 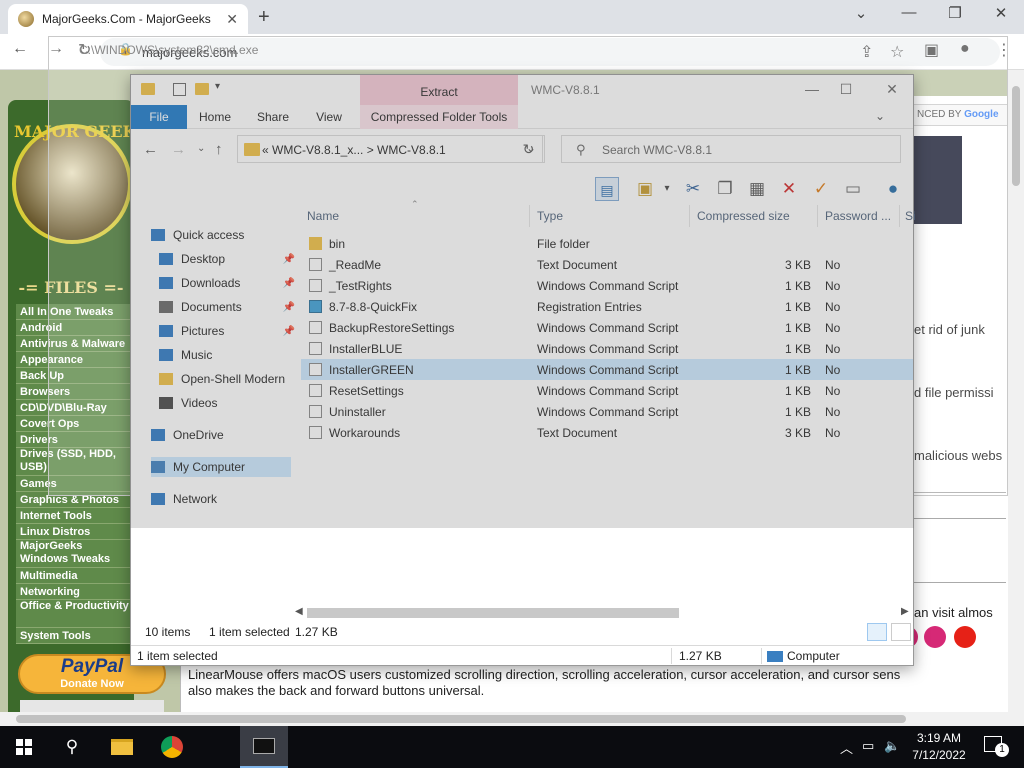 What do you see at coordinates (73, 554) in the screenshot?
I see `category-link: MajorGeeks Windows Tweaks` at bounding box center [73, 554].